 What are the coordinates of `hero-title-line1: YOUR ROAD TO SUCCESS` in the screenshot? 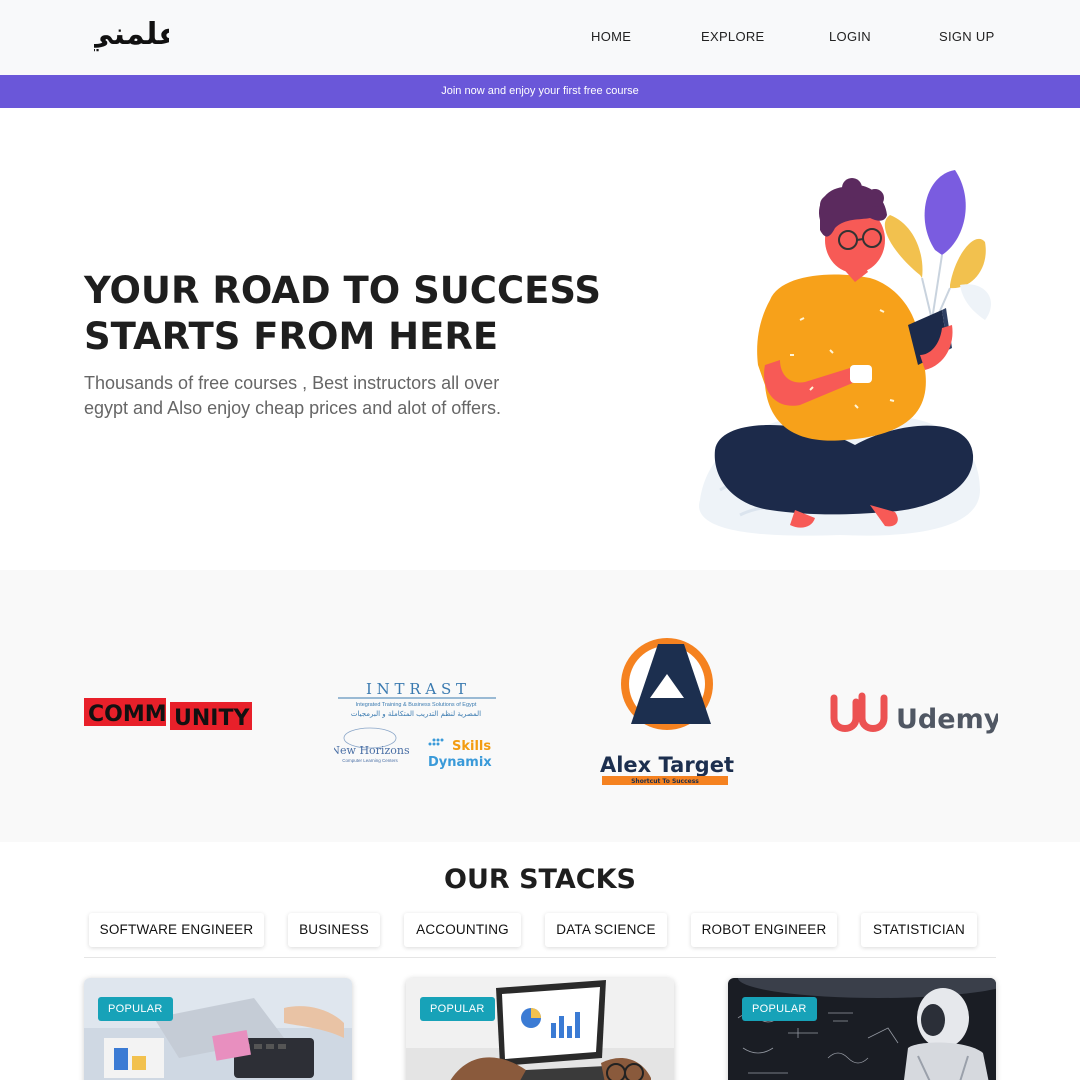 It's located at (343, 290).